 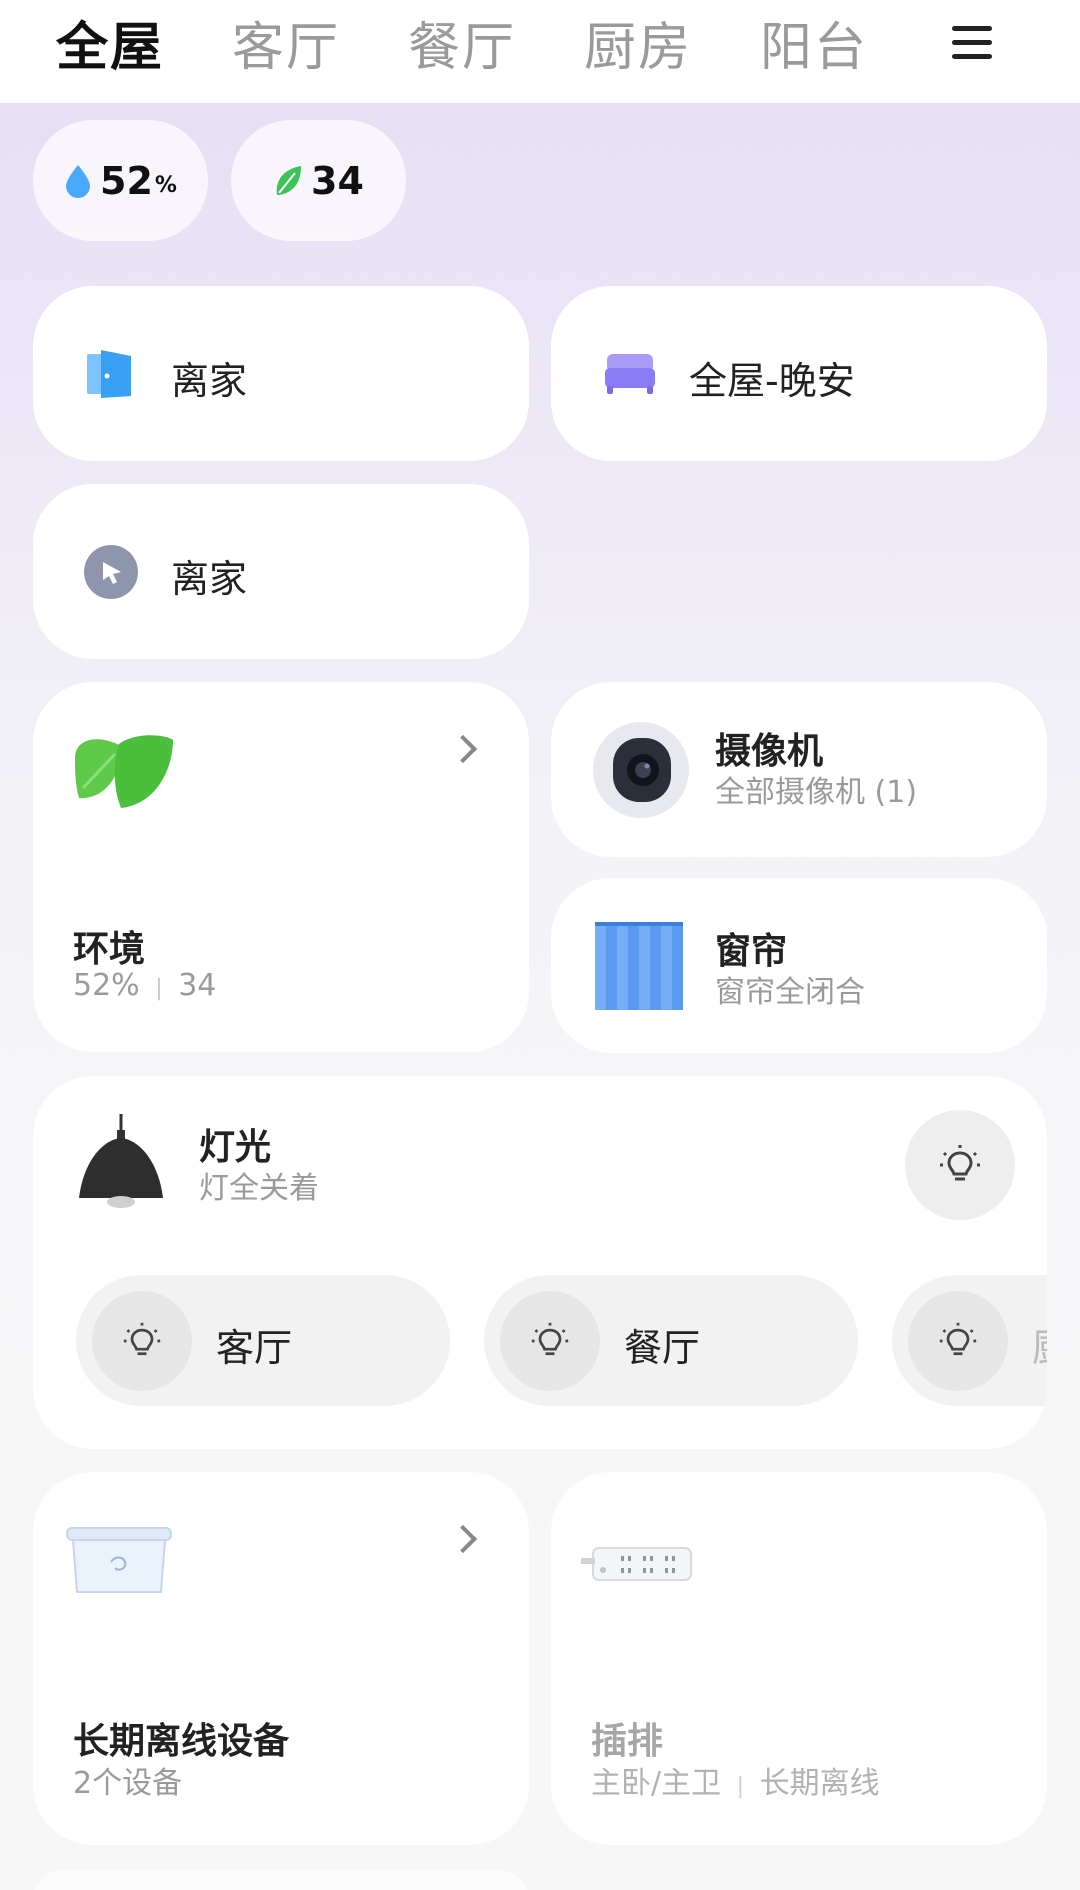 What do you see at coordinates (259, 1188) in the screenshot?
I see `lights-subtitle: 灯全关着` at bounding box center [259, 1188].